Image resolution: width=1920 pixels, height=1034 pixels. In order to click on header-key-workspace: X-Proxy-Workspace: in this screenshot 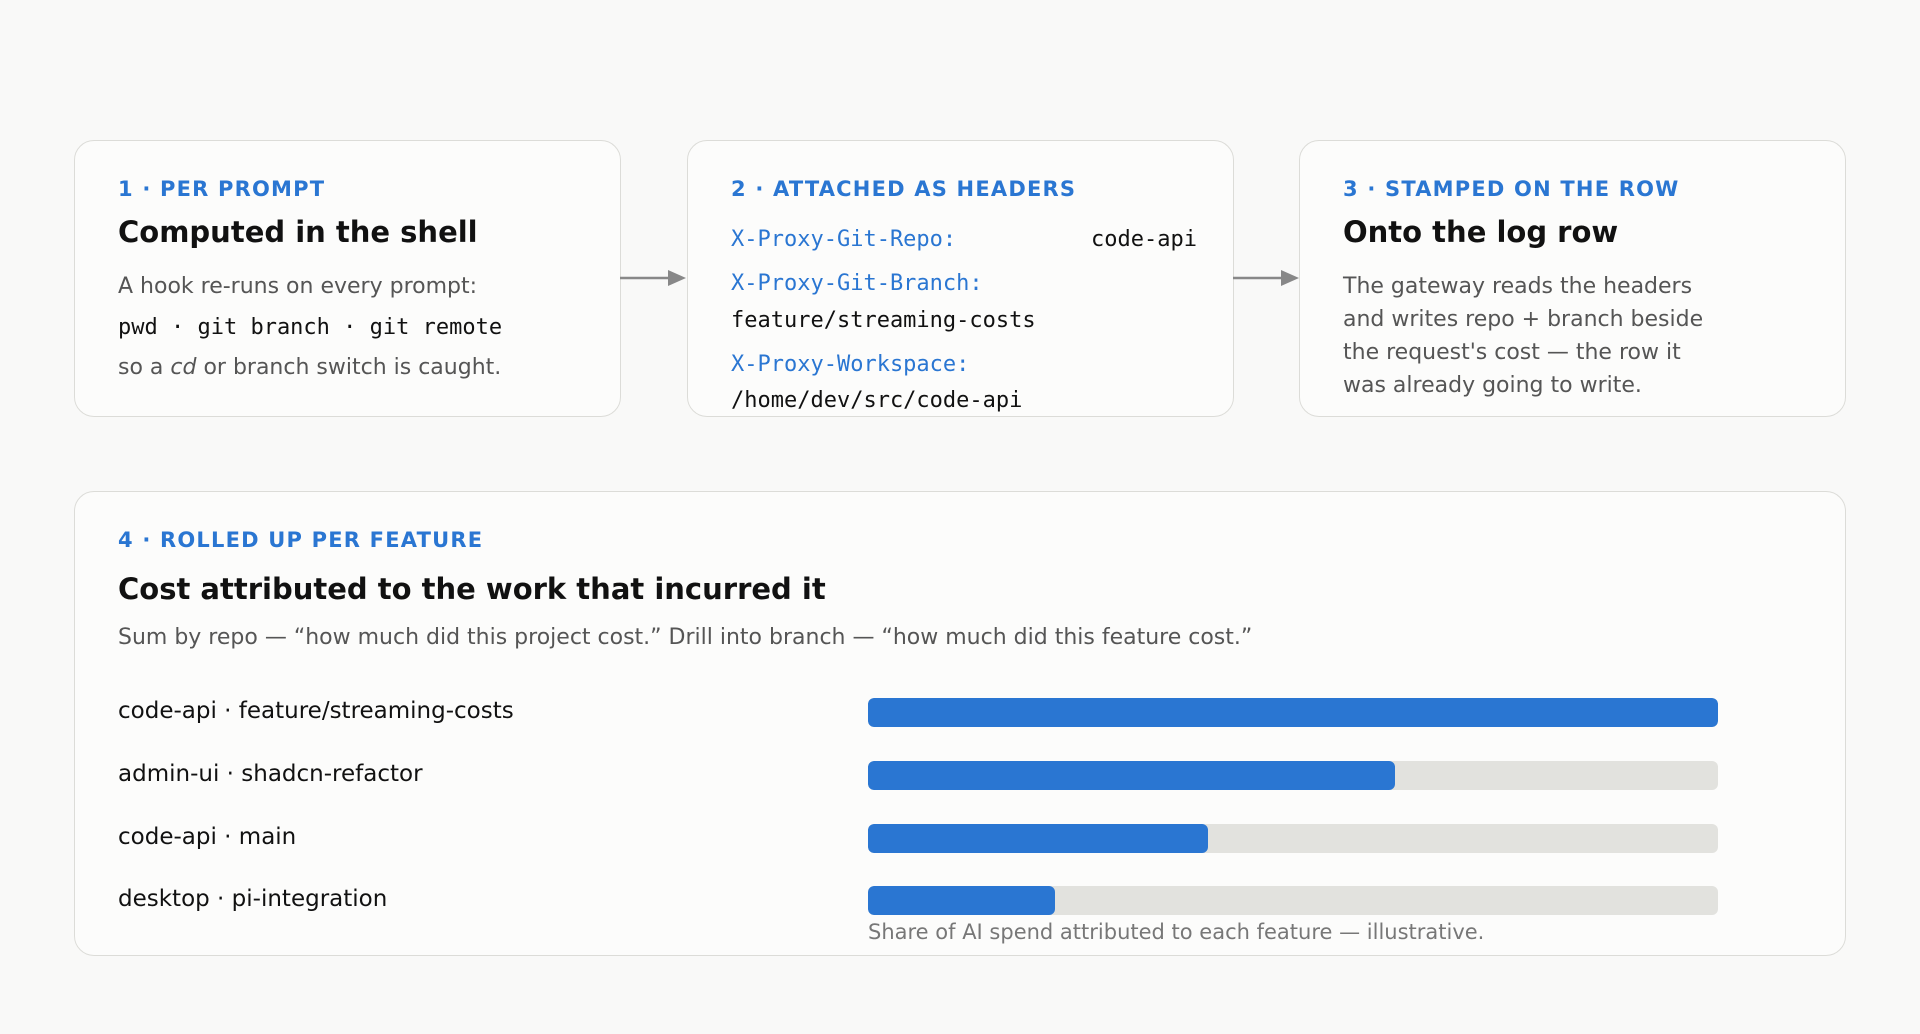, I will do `click(850, 364)`.